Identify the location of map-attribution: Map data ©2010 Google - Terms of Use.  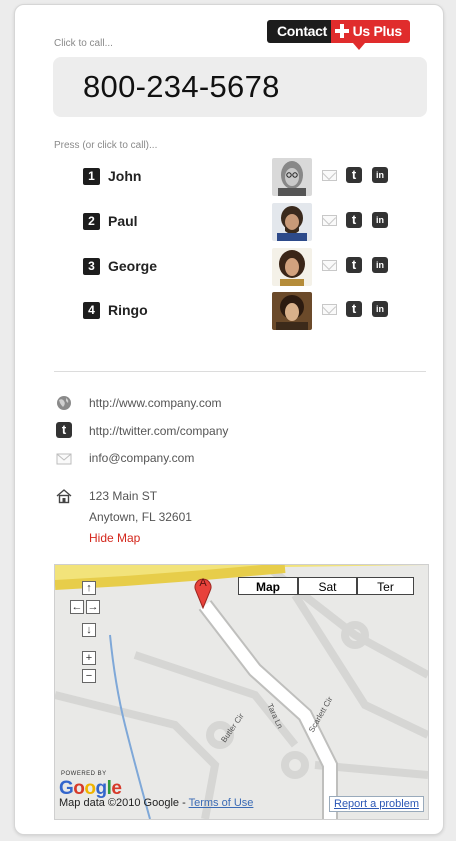
(156, 803).